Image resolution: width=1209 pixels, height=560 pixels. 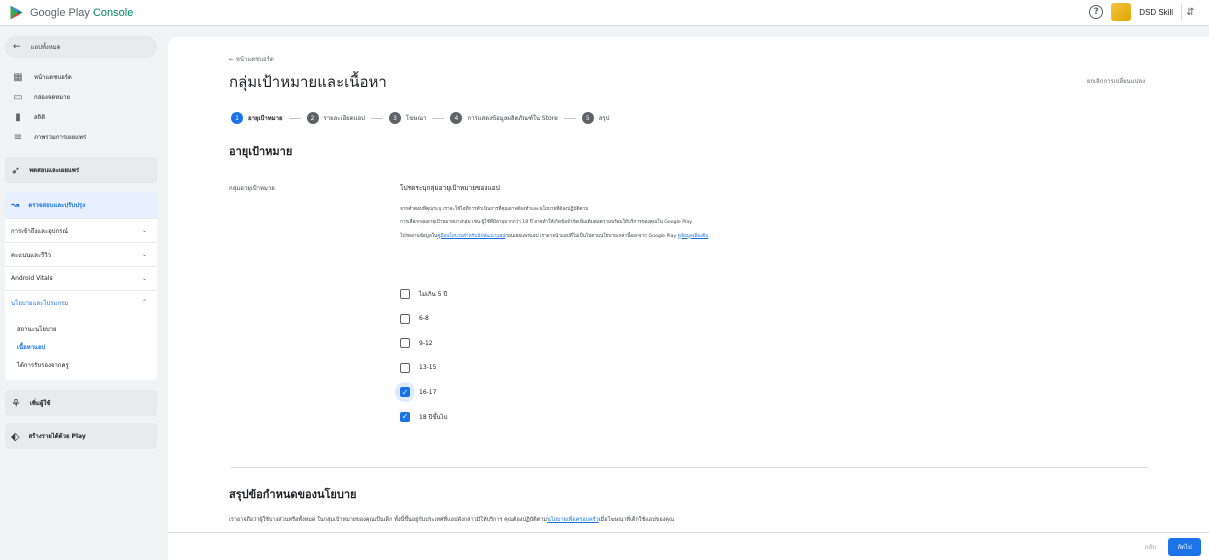 I want to click on policy-summary-title: สรุปข้อกำหนดของนโยบาย, so click(x=293, y=494).